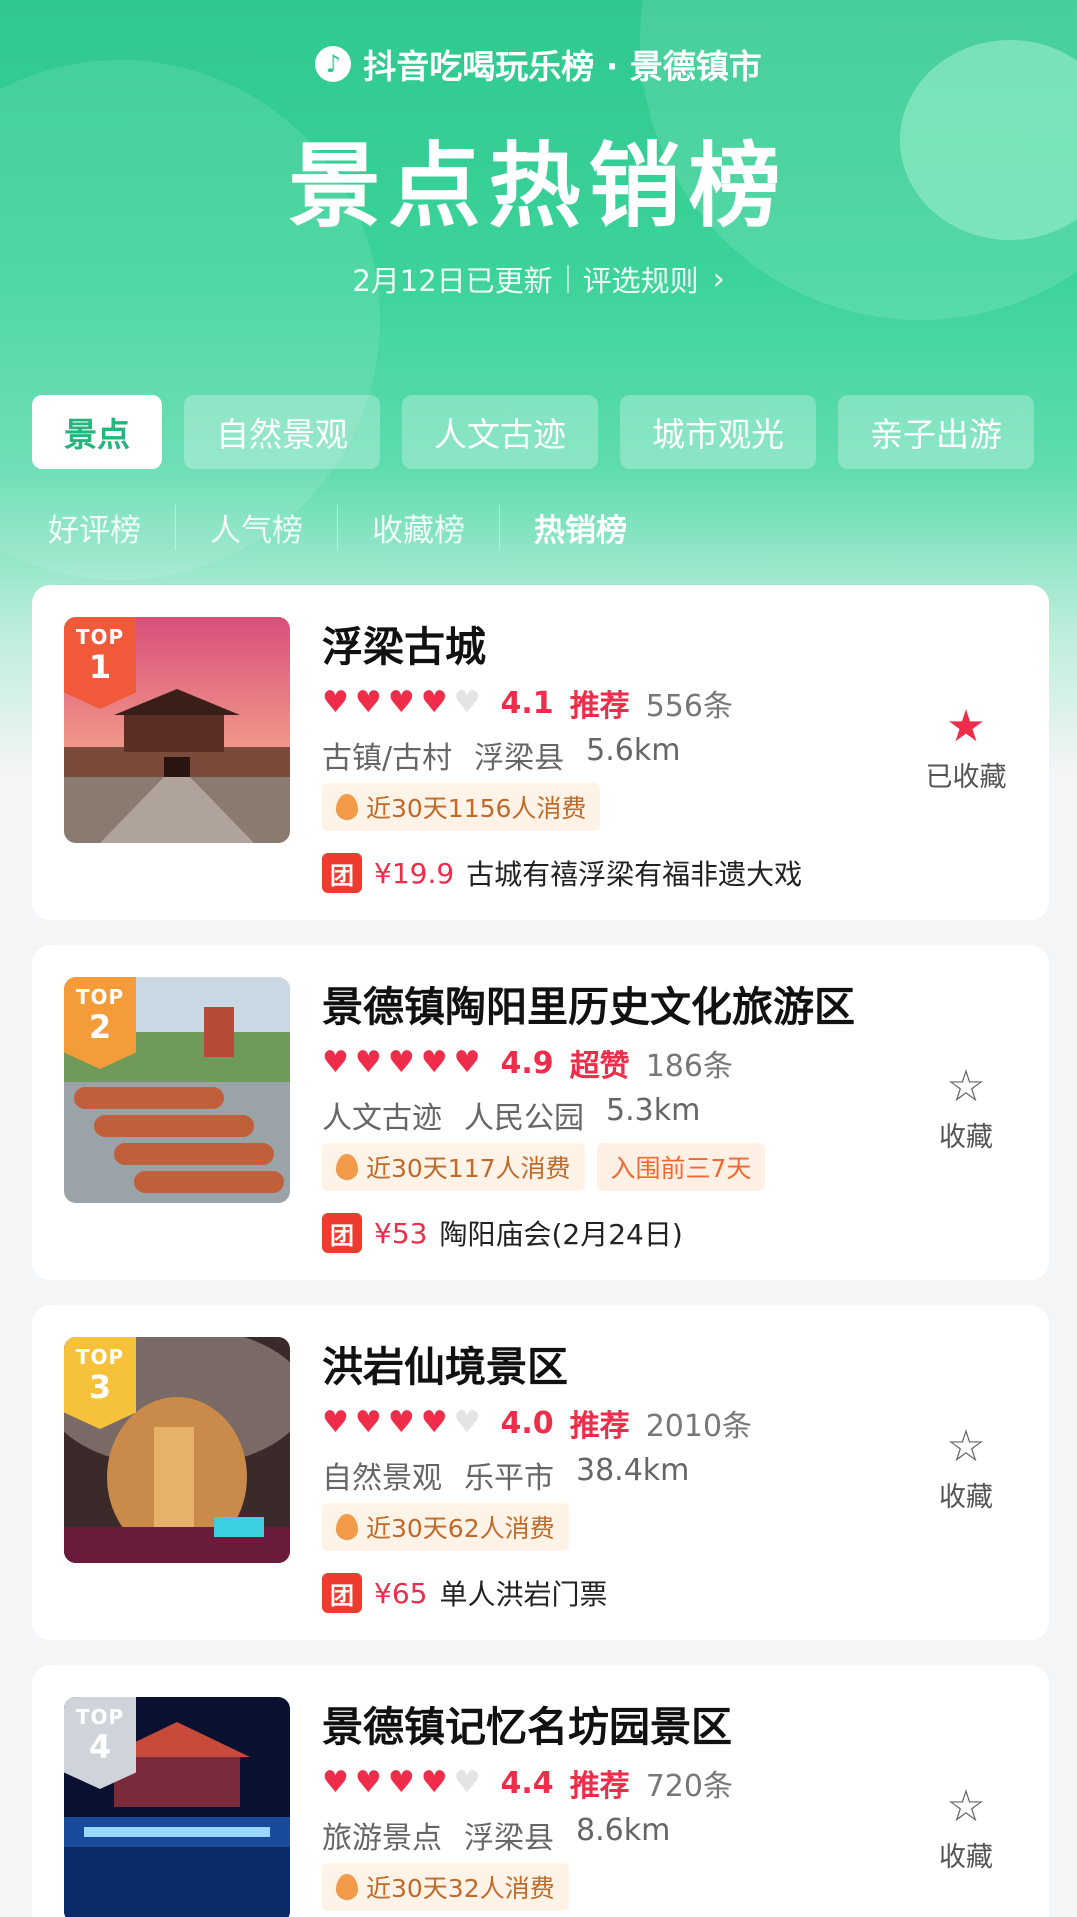 Image resolution: width=1077 pixels, height=1917 pixels. What do you see at coordinates (527, 1423) in the screenshot?
I see `rating-score: 4.0` at bounding box center [527, 1423].